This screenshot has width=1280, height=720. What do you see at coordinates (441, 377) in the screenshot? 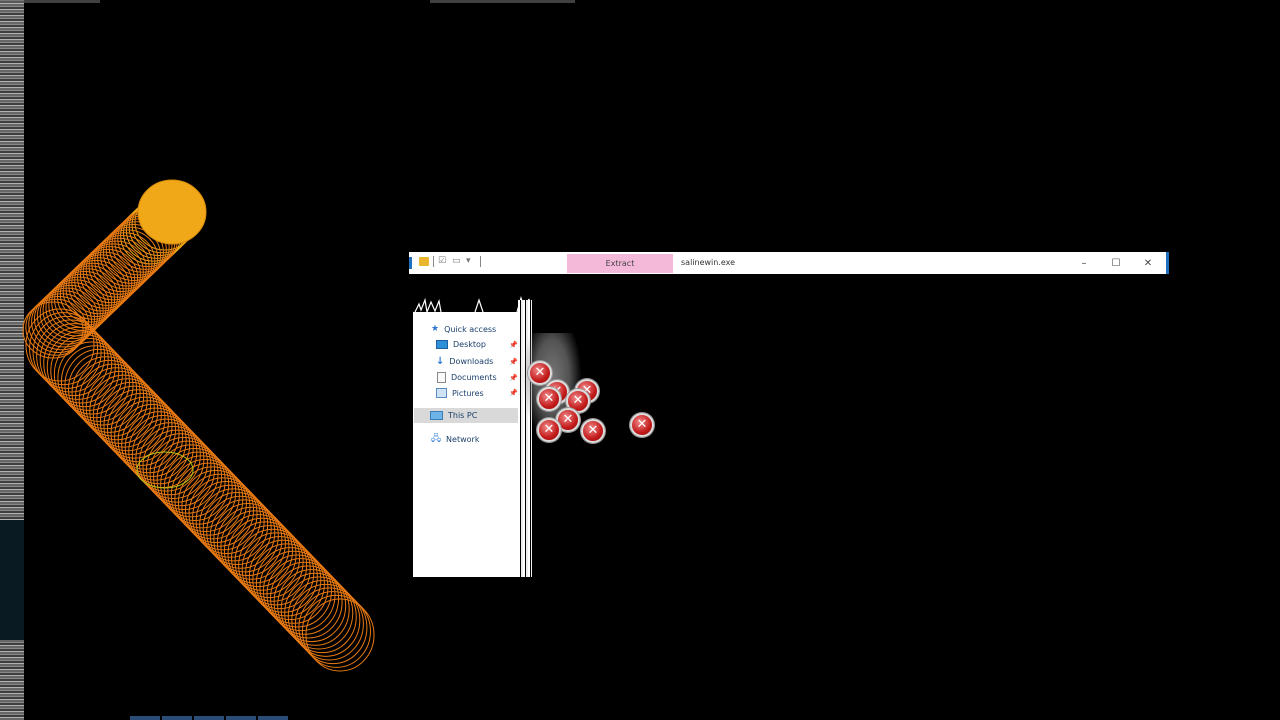
I see `document-icon` at bounding box center [441, 377].